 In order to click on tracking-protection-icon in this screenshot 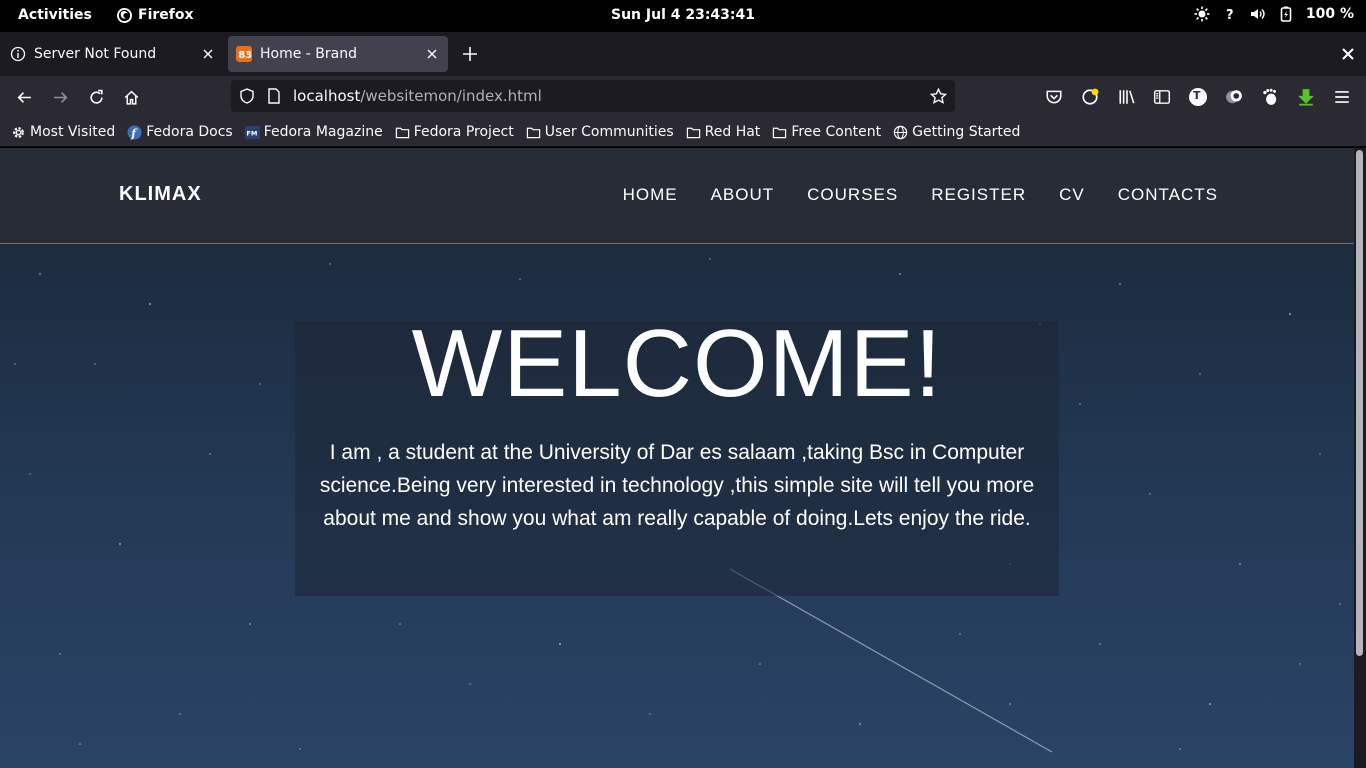, I will do `click(247, 96)`.